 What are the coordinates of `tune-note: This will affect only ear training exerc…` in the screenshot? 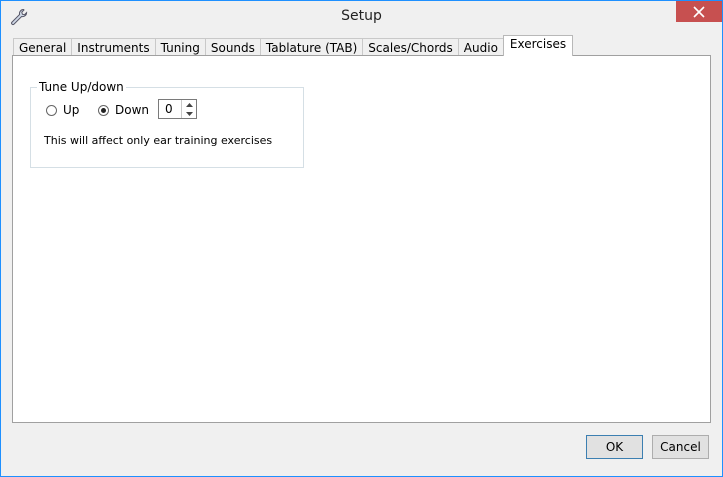 It's located at (158, 140).